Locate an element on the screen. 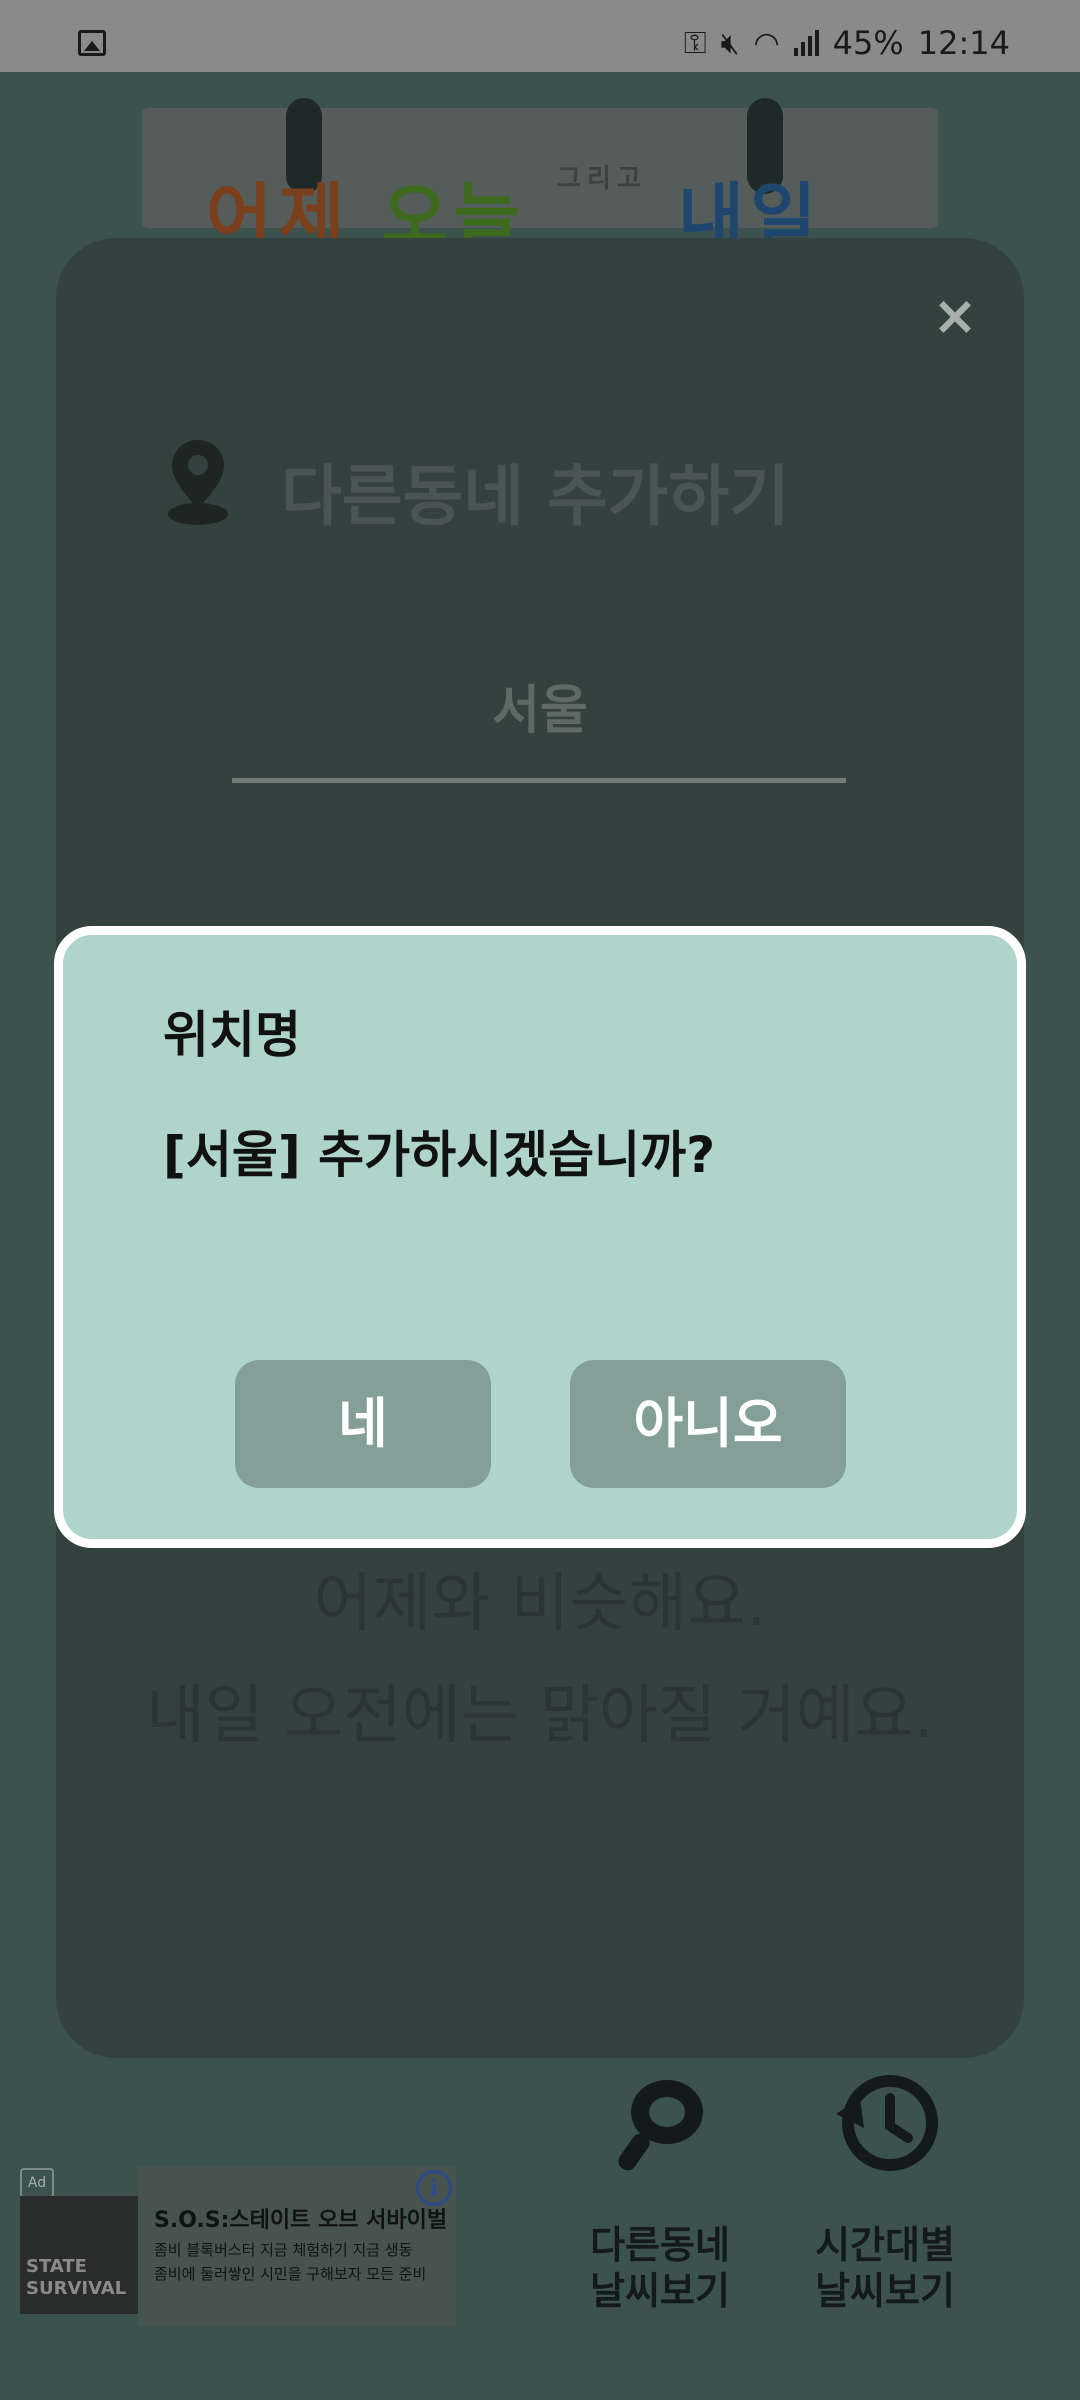 This screenshot has height=2400, width=1080. status-bar-right: ⚿ 🔇︎ ◠ 45% 12:14 is located at coordinates (846, 43).